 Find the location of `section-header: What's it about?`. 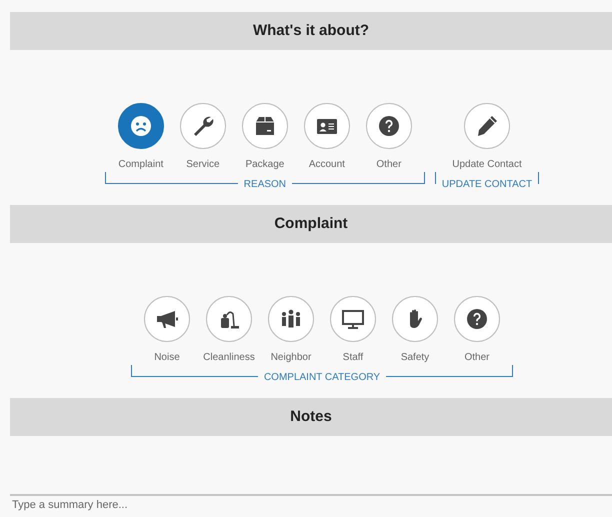

section-header: What's it about? is located at coordinates (311, 31).